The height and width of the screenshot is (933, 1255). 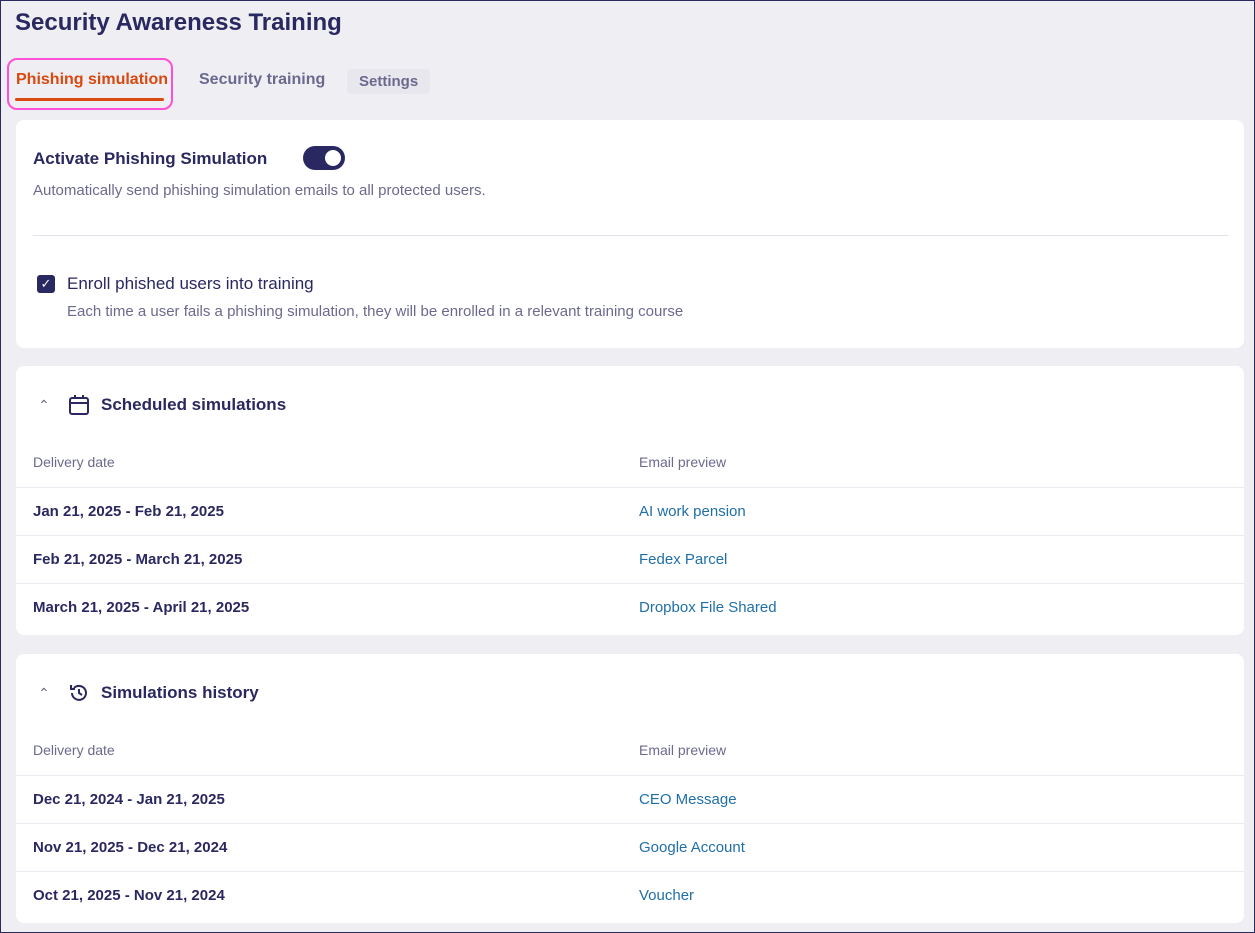 What do you see at coordinates (178, 22) in the screenshot?
I see `page-title: Security Awareness Training` at bounding box center [178, 22].